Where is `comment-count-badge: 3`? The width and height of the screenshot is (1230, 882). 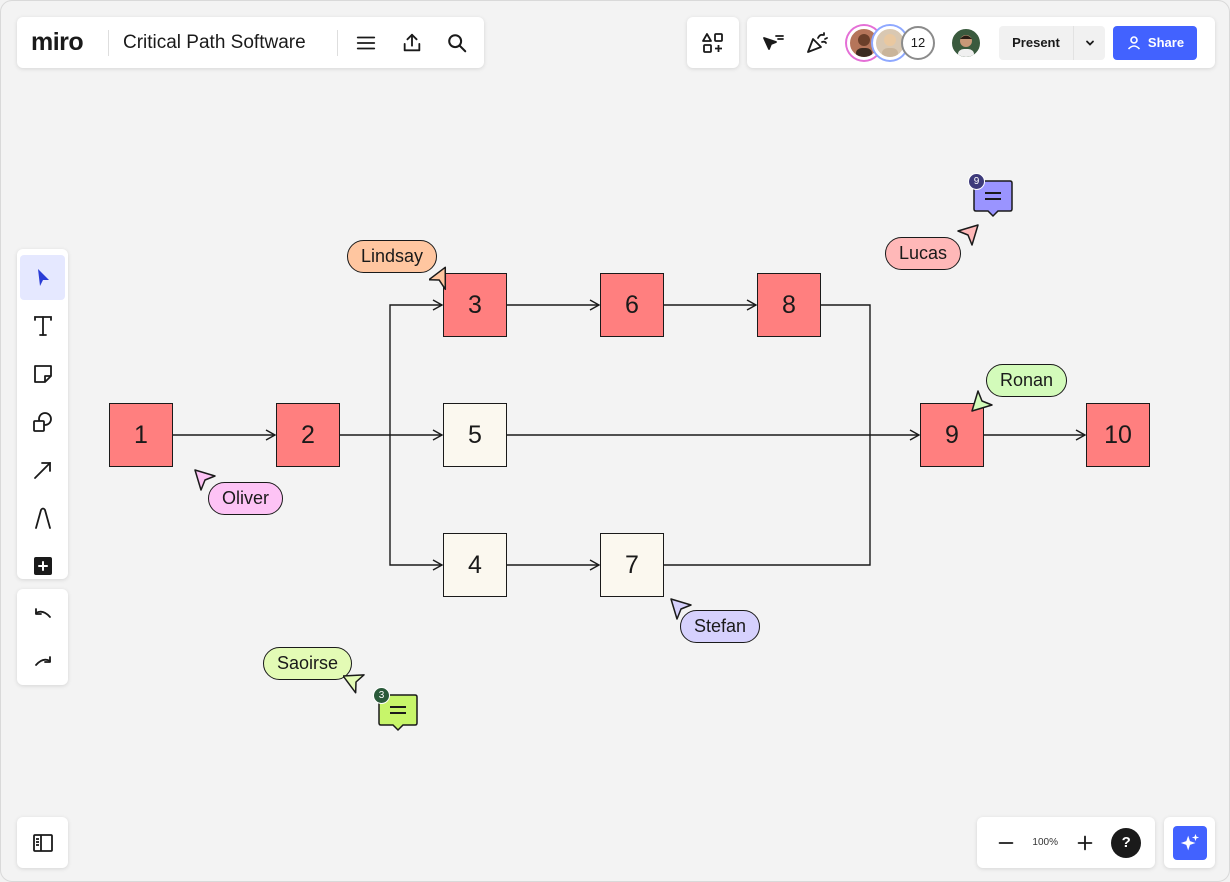
comment-count-badge: 3 is located at coordinates (381, 695).